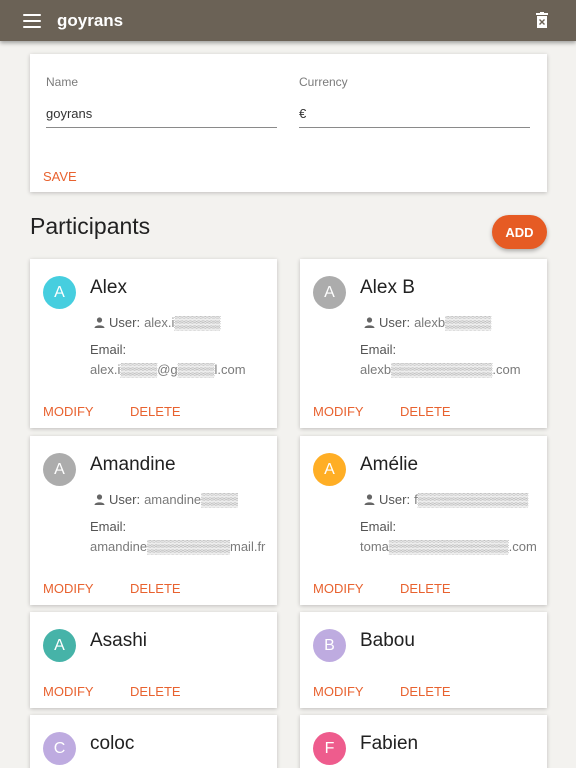  I want to click on name-label: Name, so click(62, 82).